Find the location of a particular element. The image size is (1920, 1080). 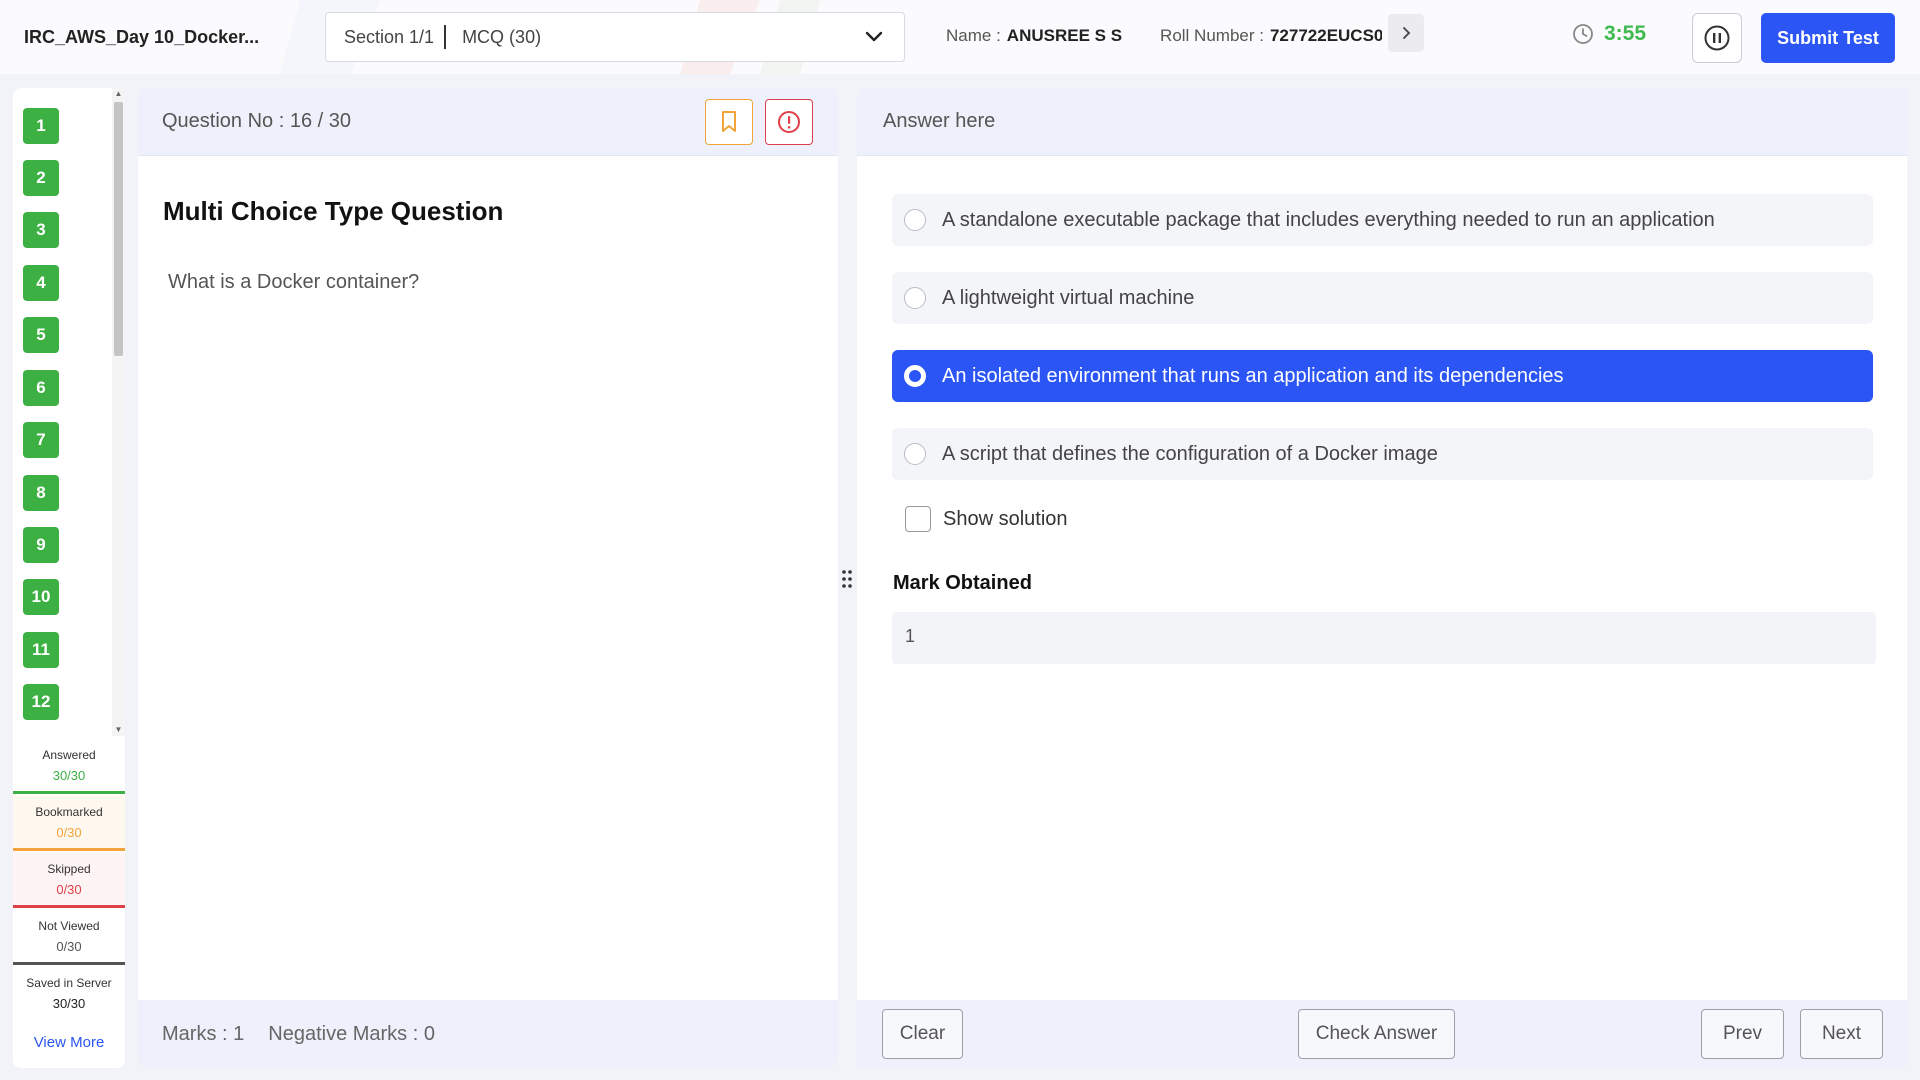

roll-label: Roll Number : is located at coordinates (1212, 35).